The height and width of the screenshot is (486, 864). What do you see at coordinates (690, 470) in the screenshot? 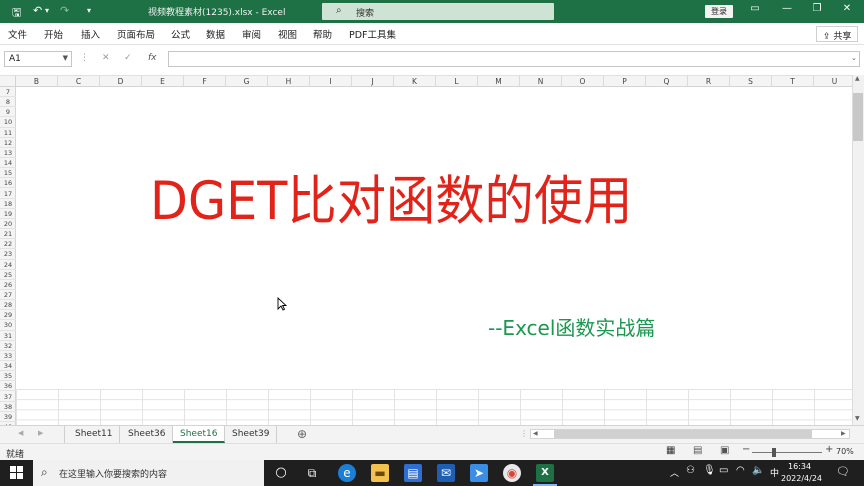
I see `people-icon: ⚇` at bounding box center [690, 470].